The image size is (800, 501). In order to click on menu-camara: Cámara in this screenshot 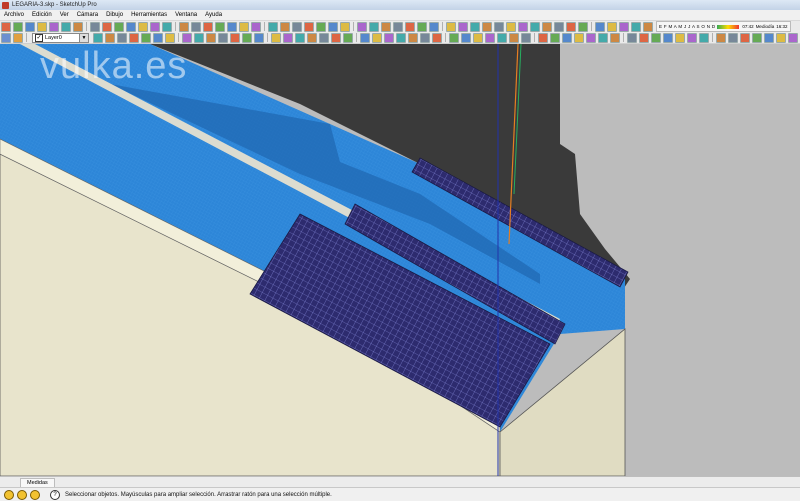, I will do `click(87, 15)`.